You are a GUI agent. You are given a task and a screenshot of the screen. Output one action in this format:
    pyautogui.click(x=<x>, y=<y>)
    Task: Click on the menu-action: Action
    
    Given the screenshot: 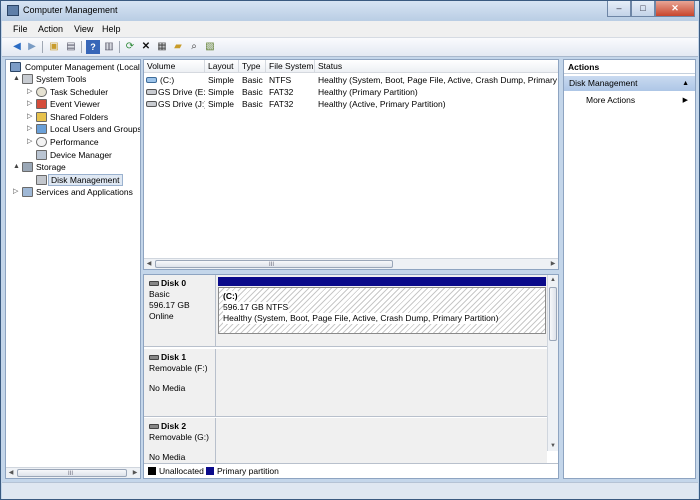 What is the action you would take?
    pyautogui.click(x=50, y=29)
    